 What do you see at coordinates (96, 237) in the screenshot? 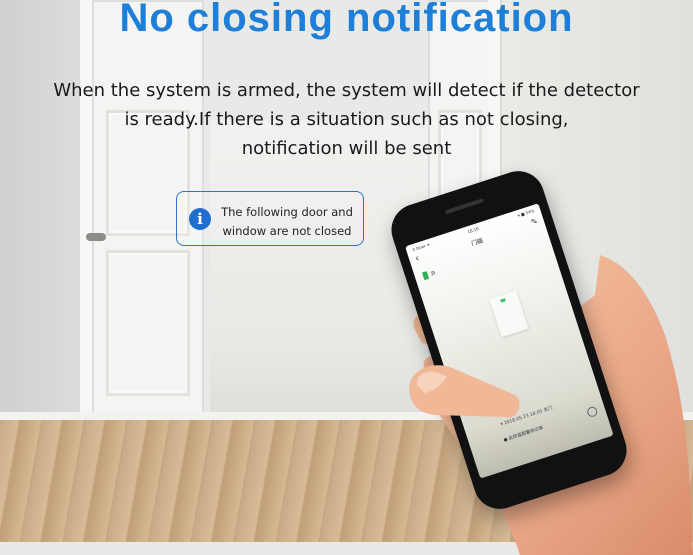
I see `door-handle` at bounding box center [96, 237].